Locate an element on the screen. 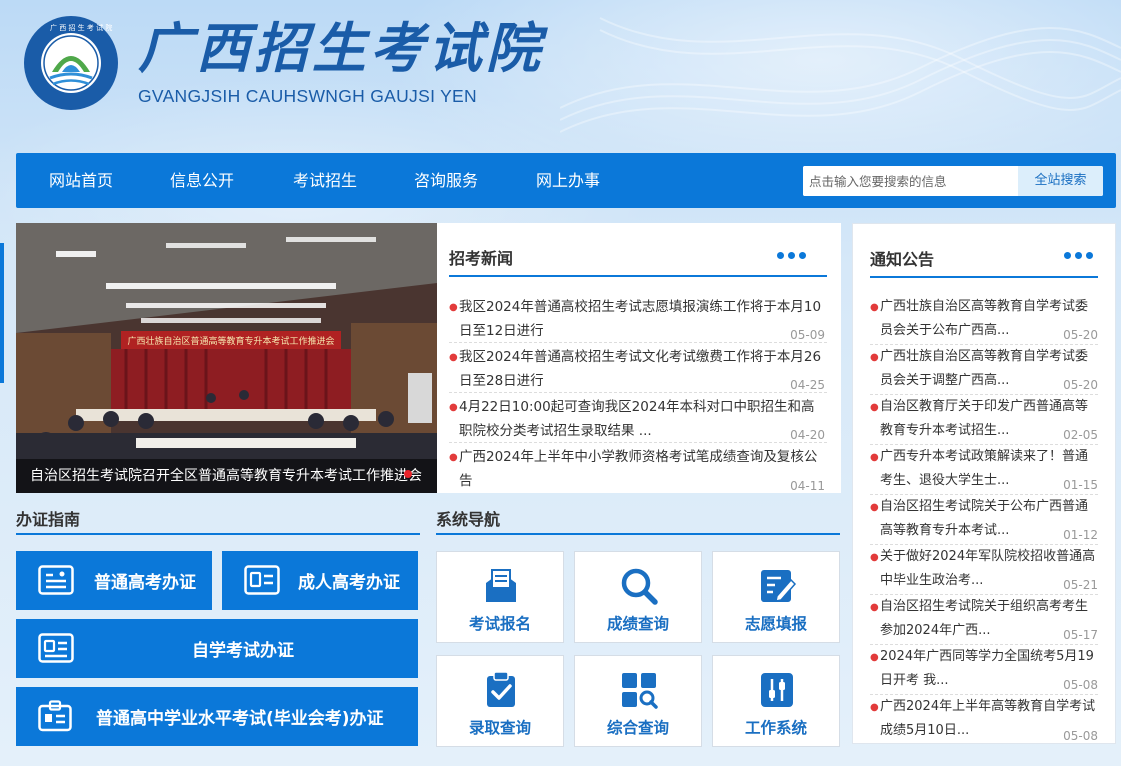 The width and height of the screenshot is (1121, 766). admission-query-tile: 录取查询 is located at coordinates (500, 701).